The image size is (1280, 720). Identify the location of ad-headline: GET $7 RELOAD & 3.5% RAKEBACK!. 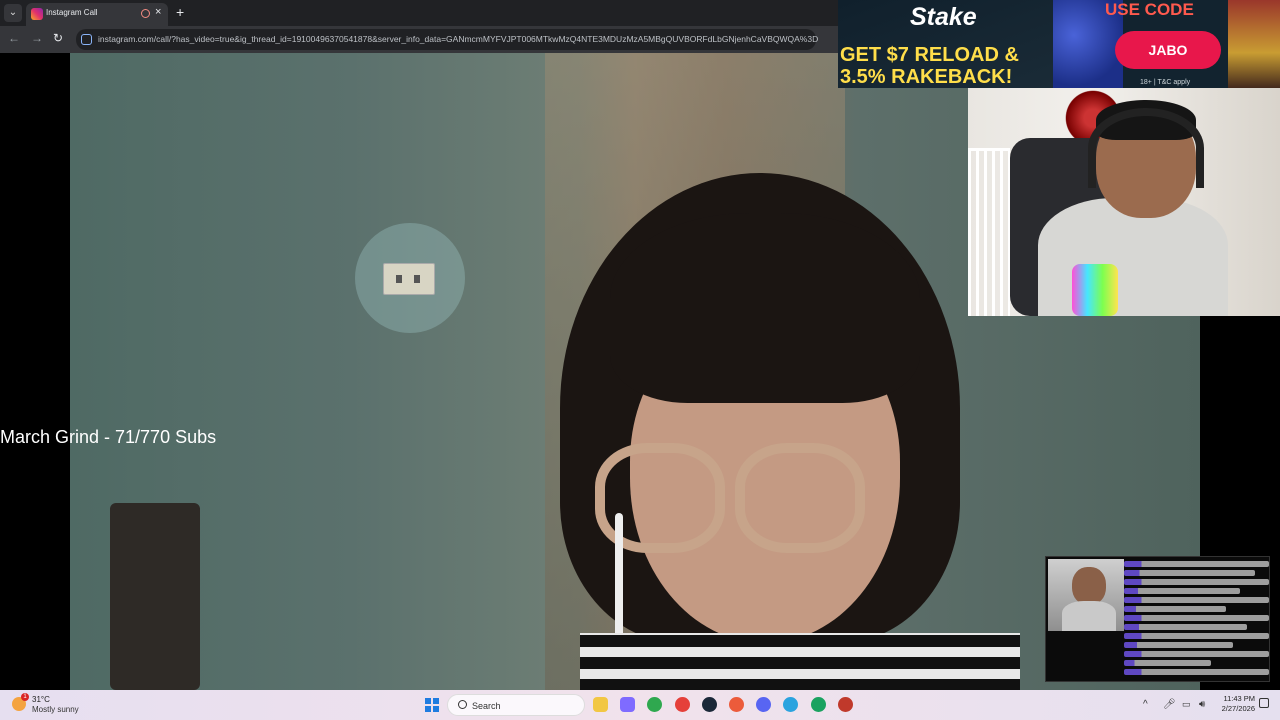
(929, 66).